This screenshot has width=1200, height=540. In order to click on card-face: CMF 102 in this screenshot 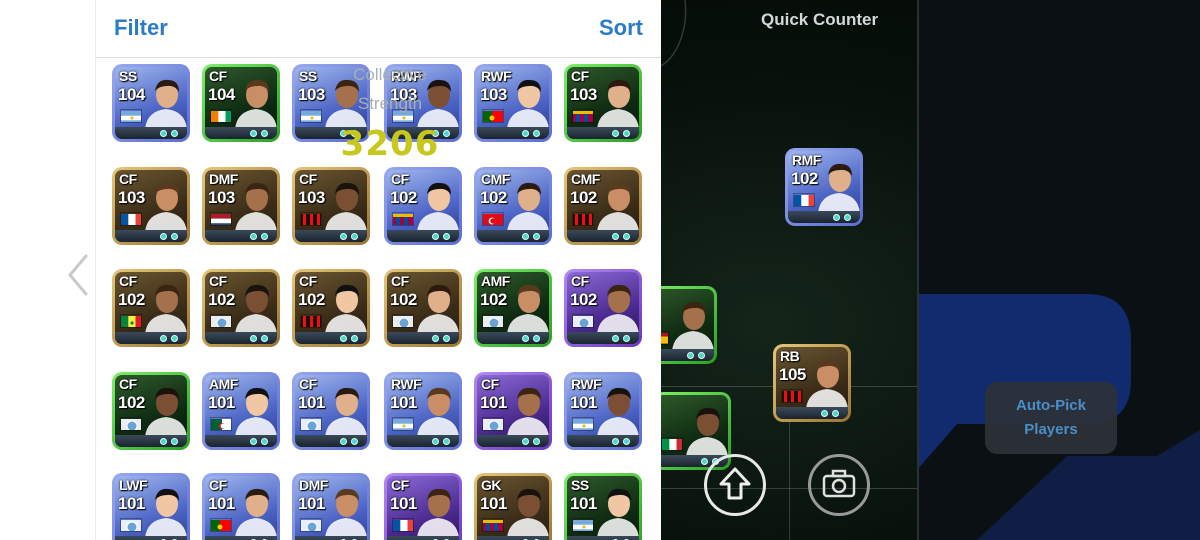, I will do `click(513, 206)`.